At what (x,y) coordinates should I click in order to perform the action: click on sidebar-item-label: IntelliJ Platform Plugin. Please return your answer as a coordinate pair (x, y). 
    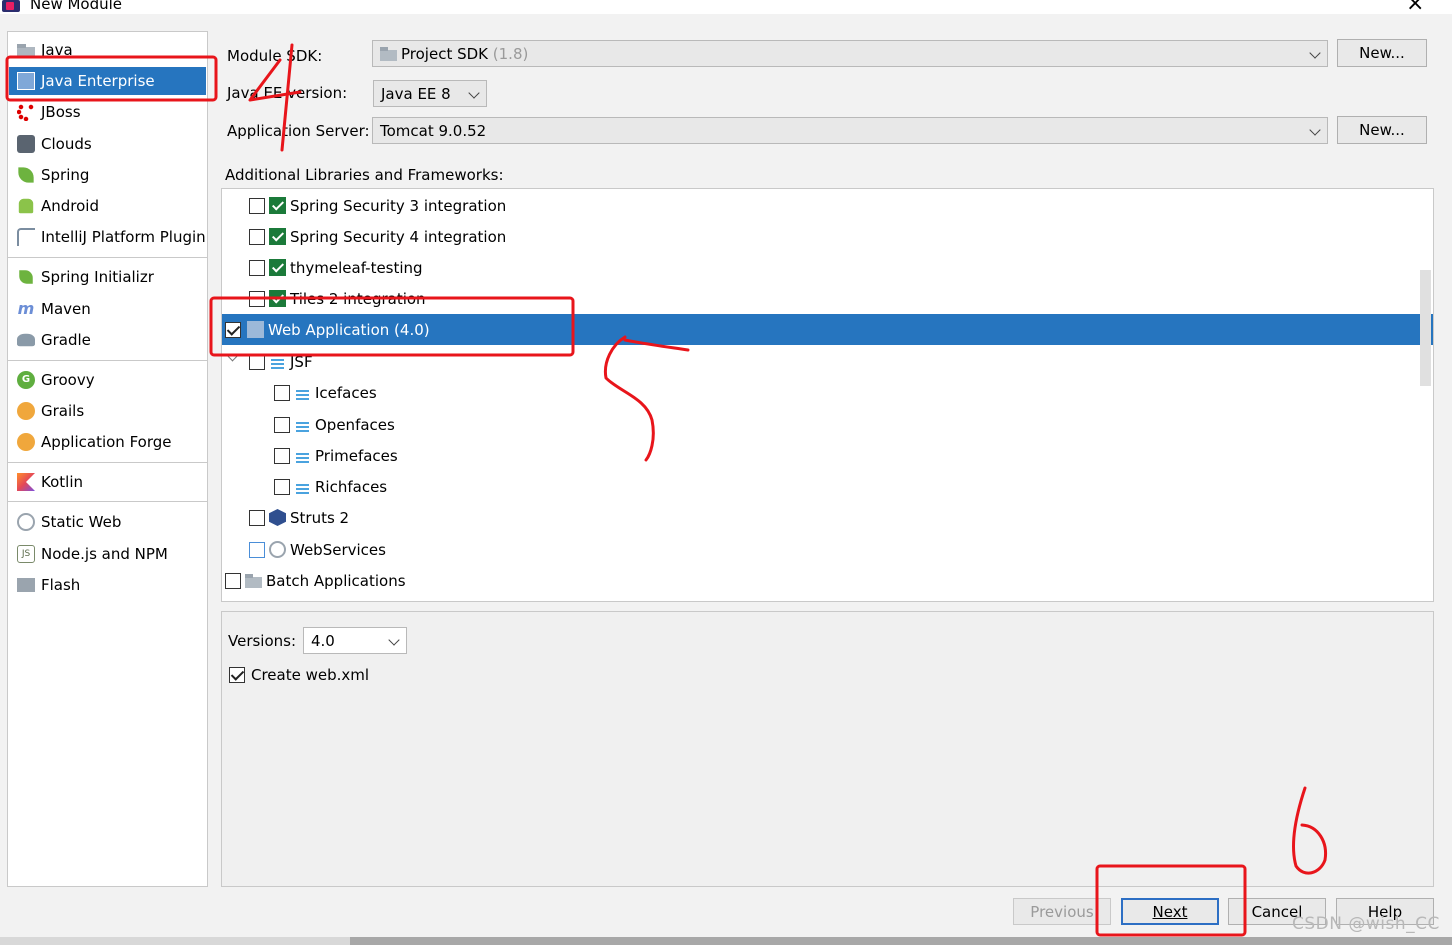
    Looking at the image, I should click on (123, 237).